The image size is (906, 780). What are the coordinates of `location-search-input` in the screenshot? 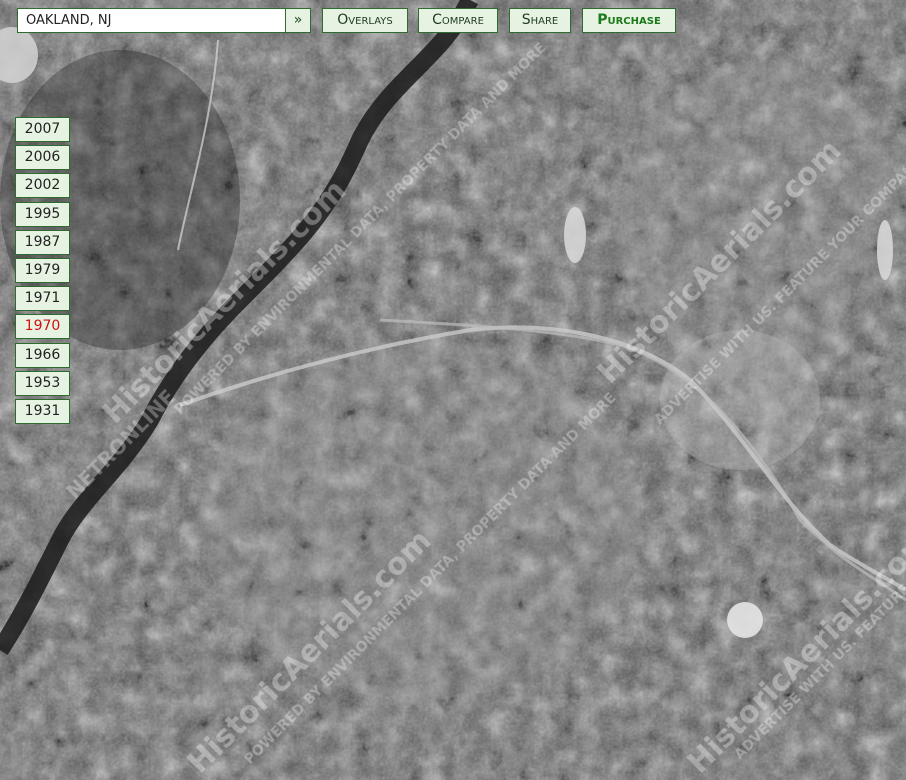 It's located at (154, 20).